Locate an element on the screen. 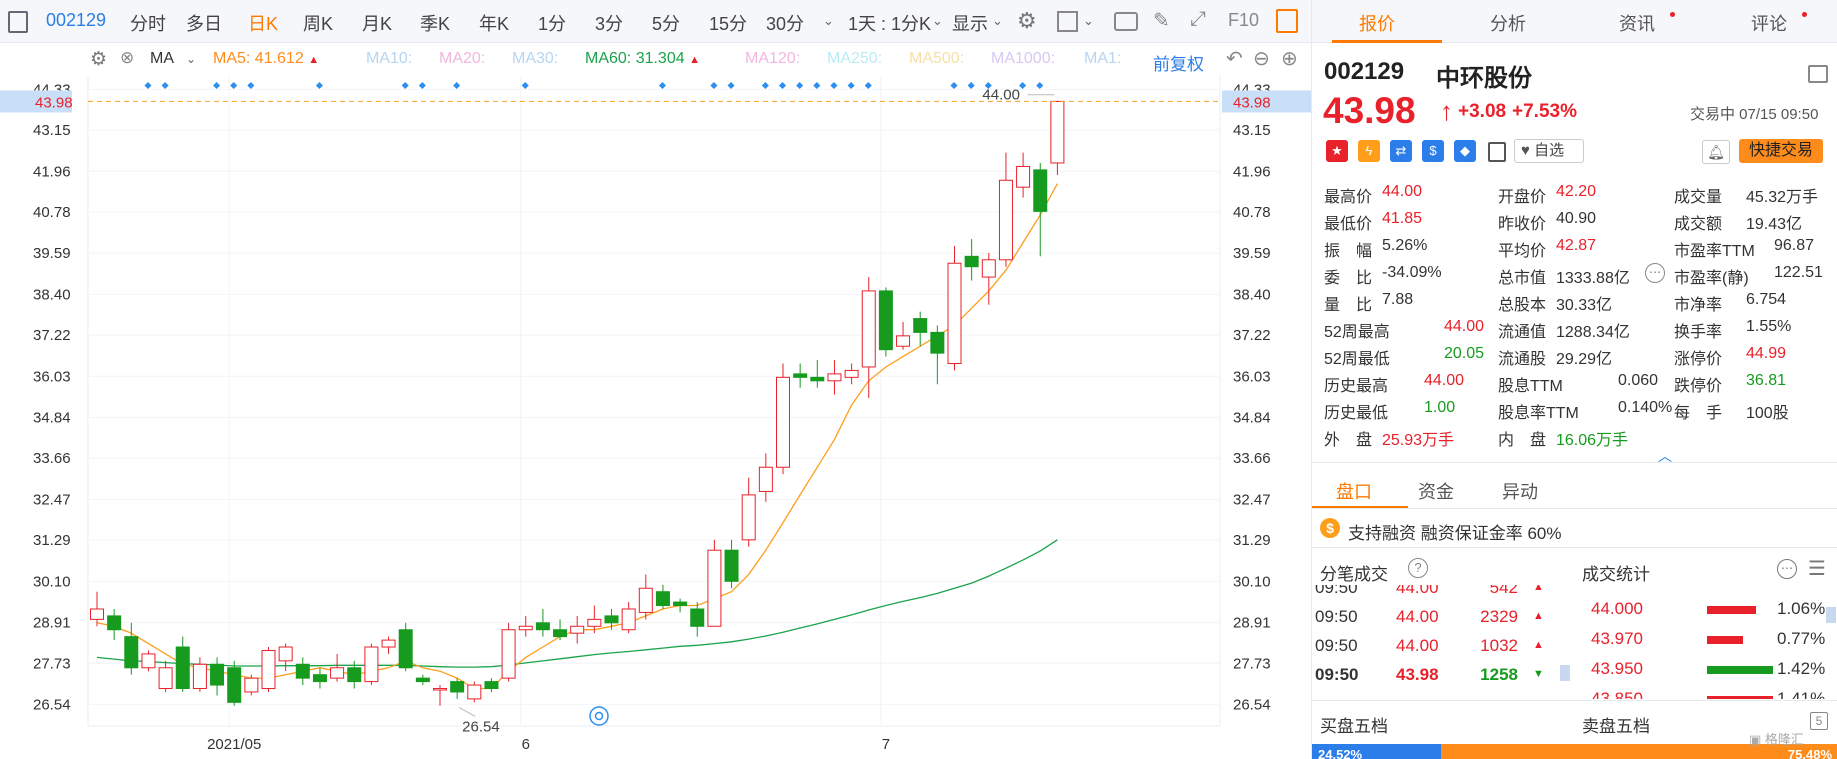 The image size is (1837, 759). period-tab-multiday: 多日 is located at coordinates (204, 23).